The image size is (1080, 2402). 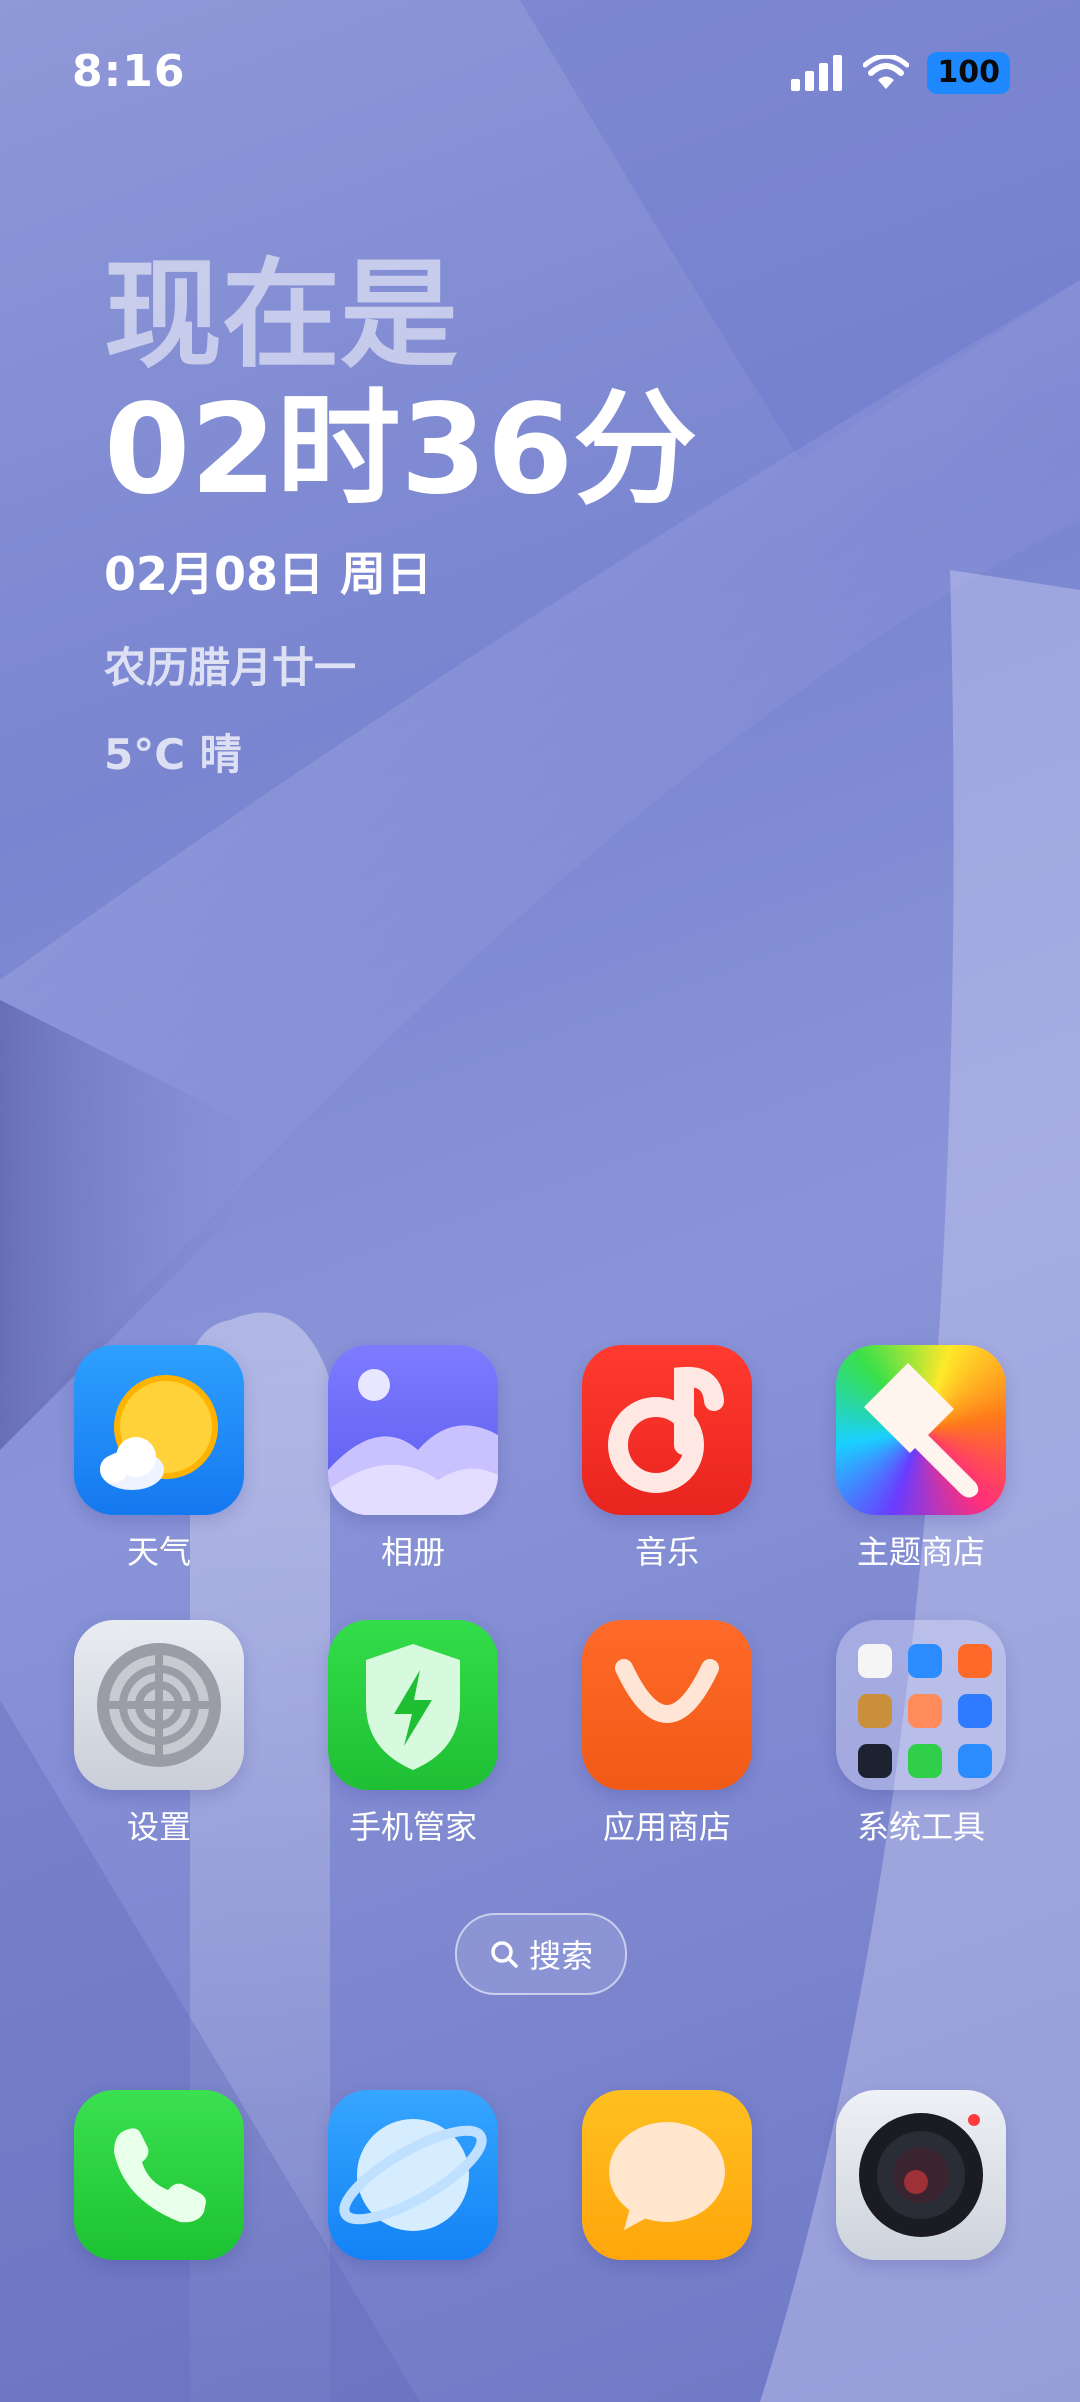 I want to click on app-gallery: 相册, so click(x=413, y=1459).